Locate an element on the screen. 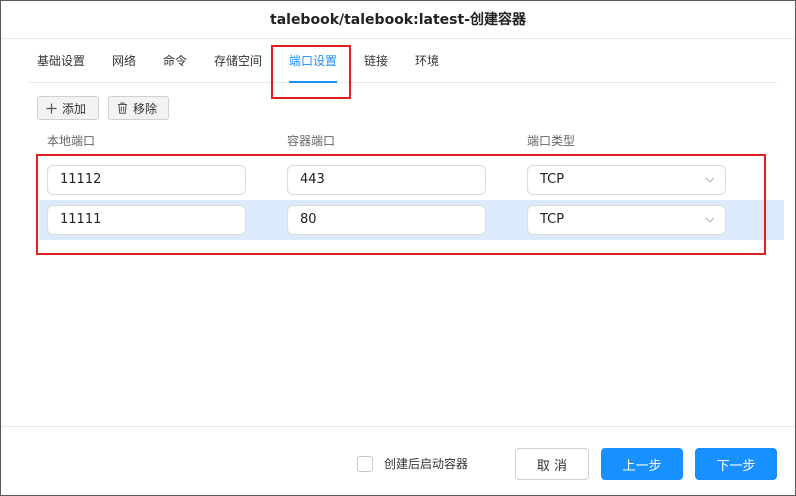 The image size is (796, 496). remove-button: 移除 is located at coordinates (138, 108).